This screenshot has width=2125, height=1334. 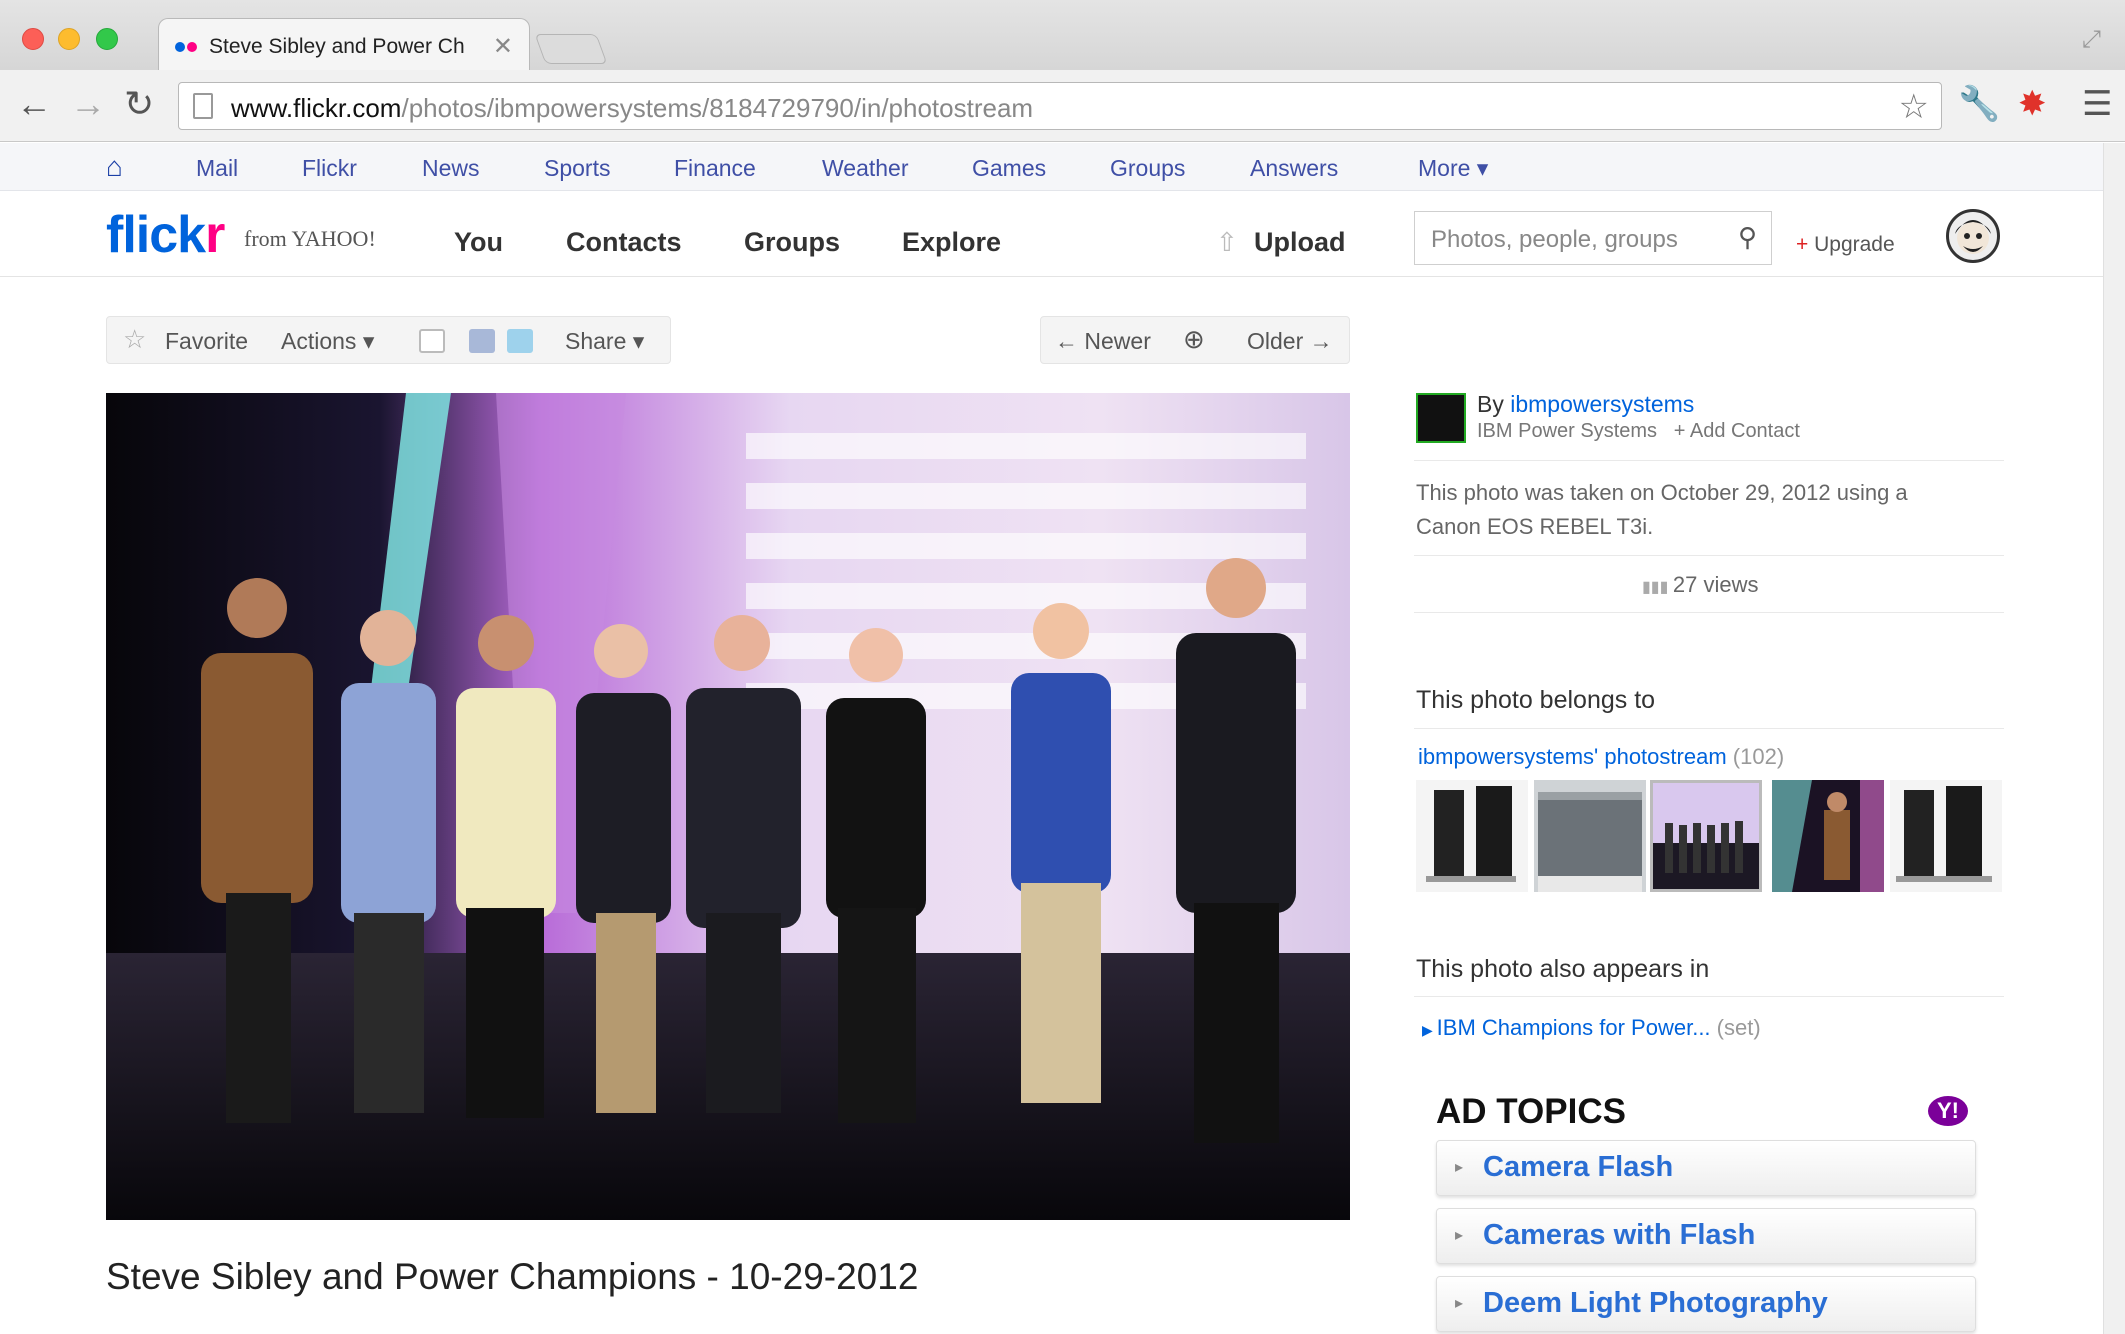 I want to click on ad-topic-label: Deem Light Photography, so click(x=1655, y=1303).